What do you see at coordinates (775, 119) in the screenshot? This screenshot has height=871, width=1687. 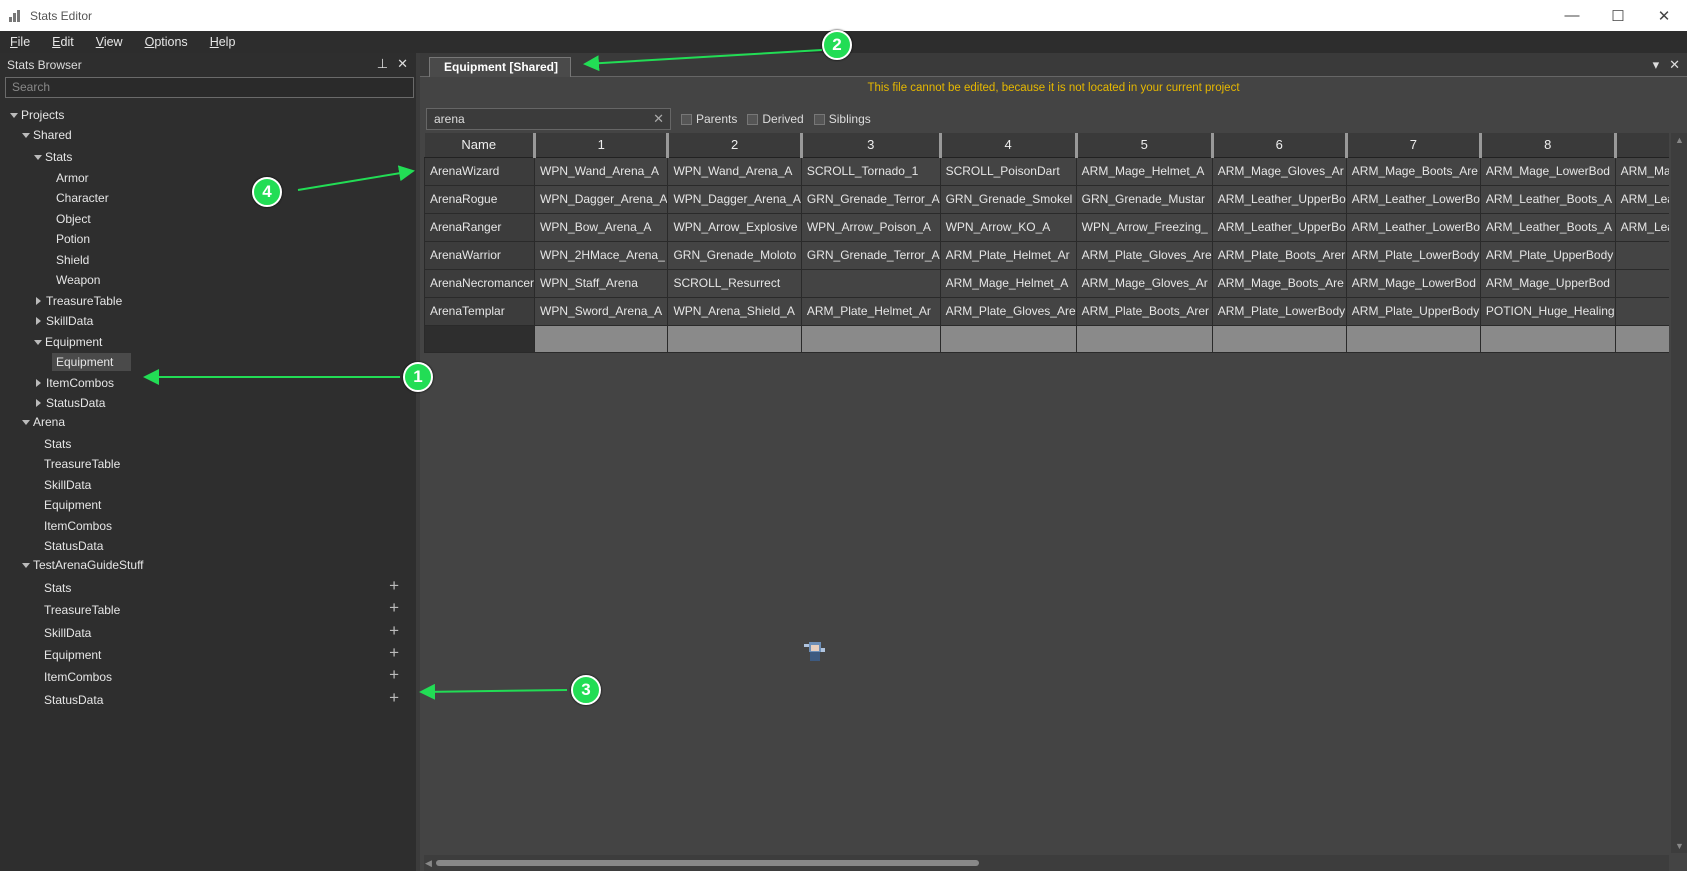 I see `derived-checkbox: Derived` at bounding box center [775, 119].